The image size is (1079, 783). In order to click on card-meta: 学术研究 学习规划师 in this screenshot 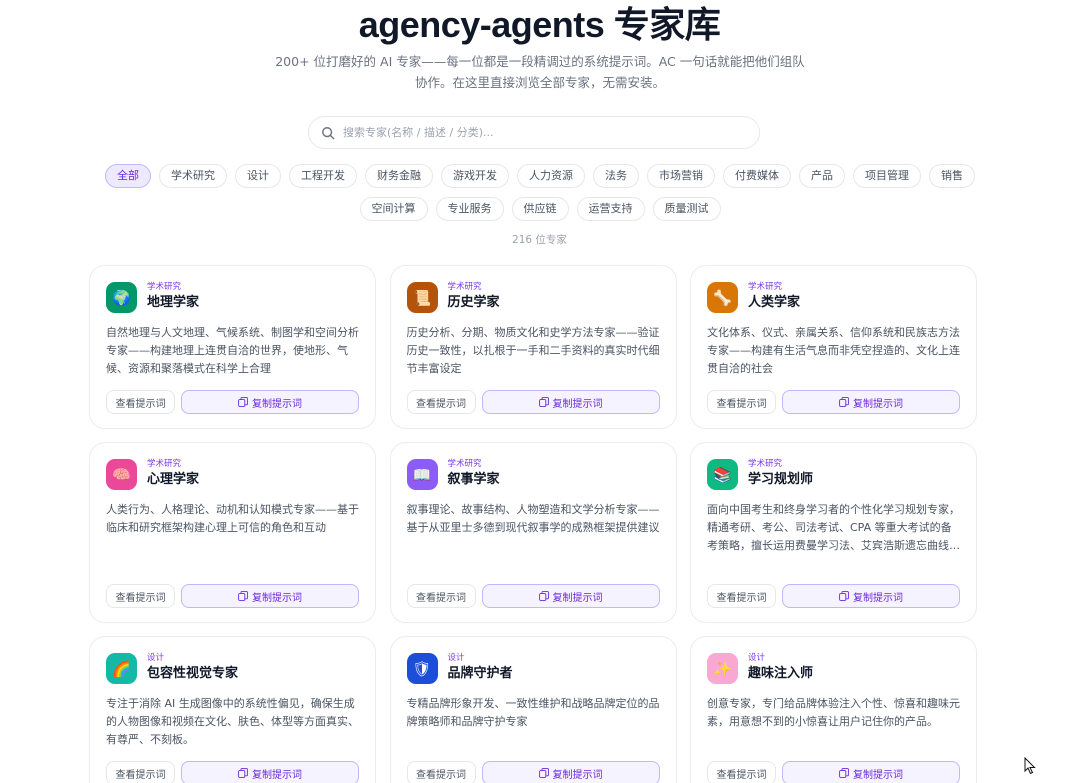, I will do `click(780, 474)`.